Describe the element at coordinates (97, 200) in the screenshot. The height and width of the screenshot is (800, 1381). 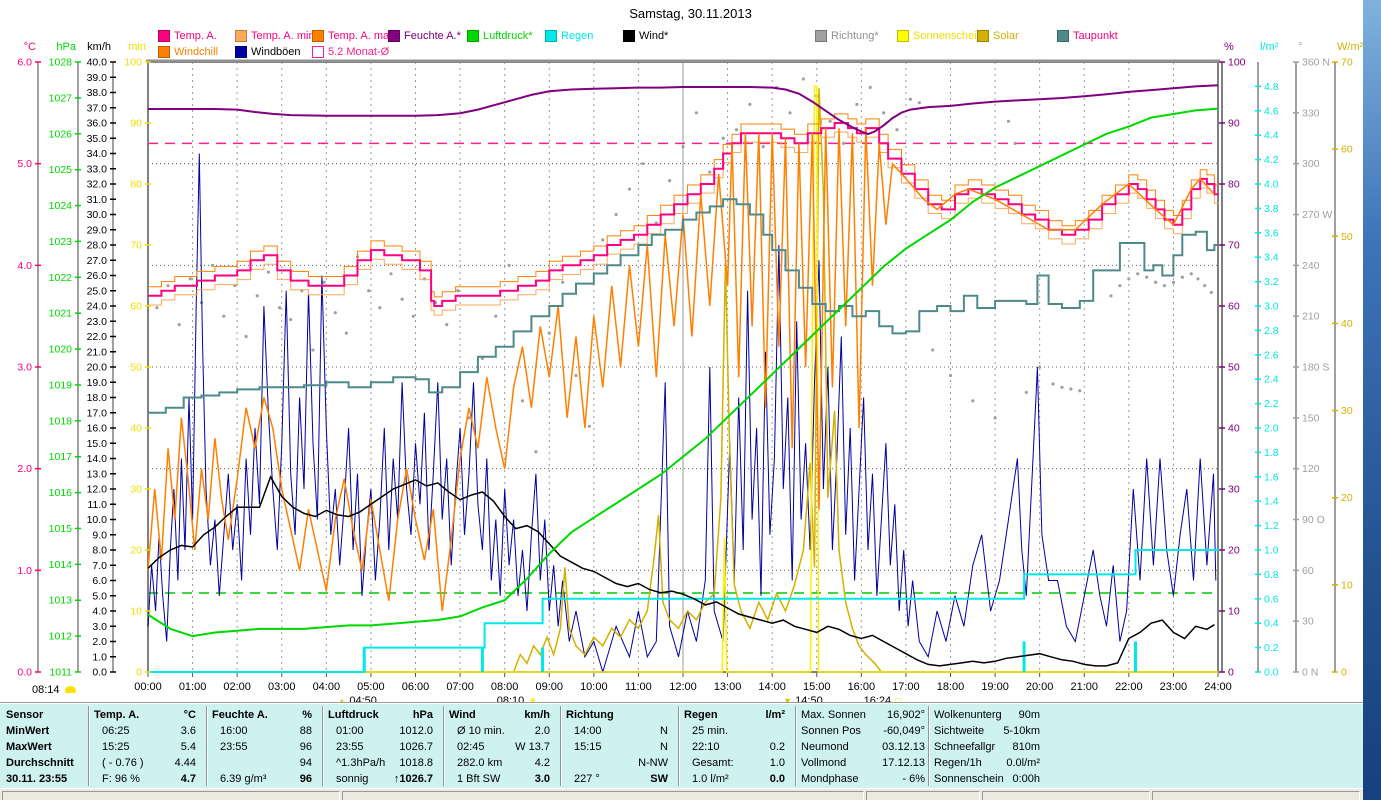
I see `svg-text: 31.0` at that location.